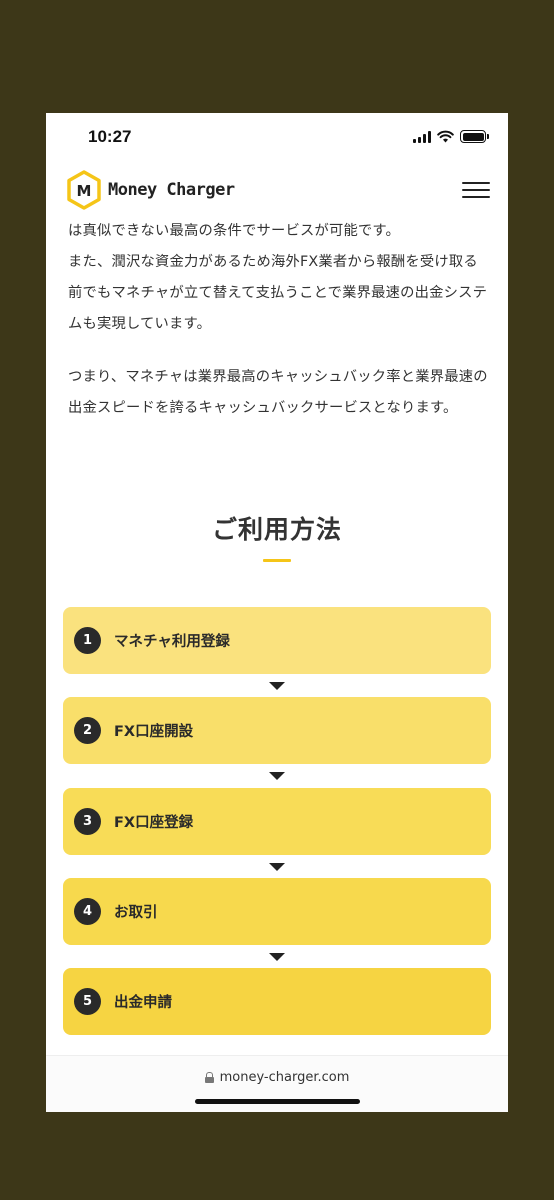 The width and height of the screenshot is (554, 1200). What do you see at coordinates (474, 136) in the screenshot?
I see `battery-icon` at bounding box center [474, 136].